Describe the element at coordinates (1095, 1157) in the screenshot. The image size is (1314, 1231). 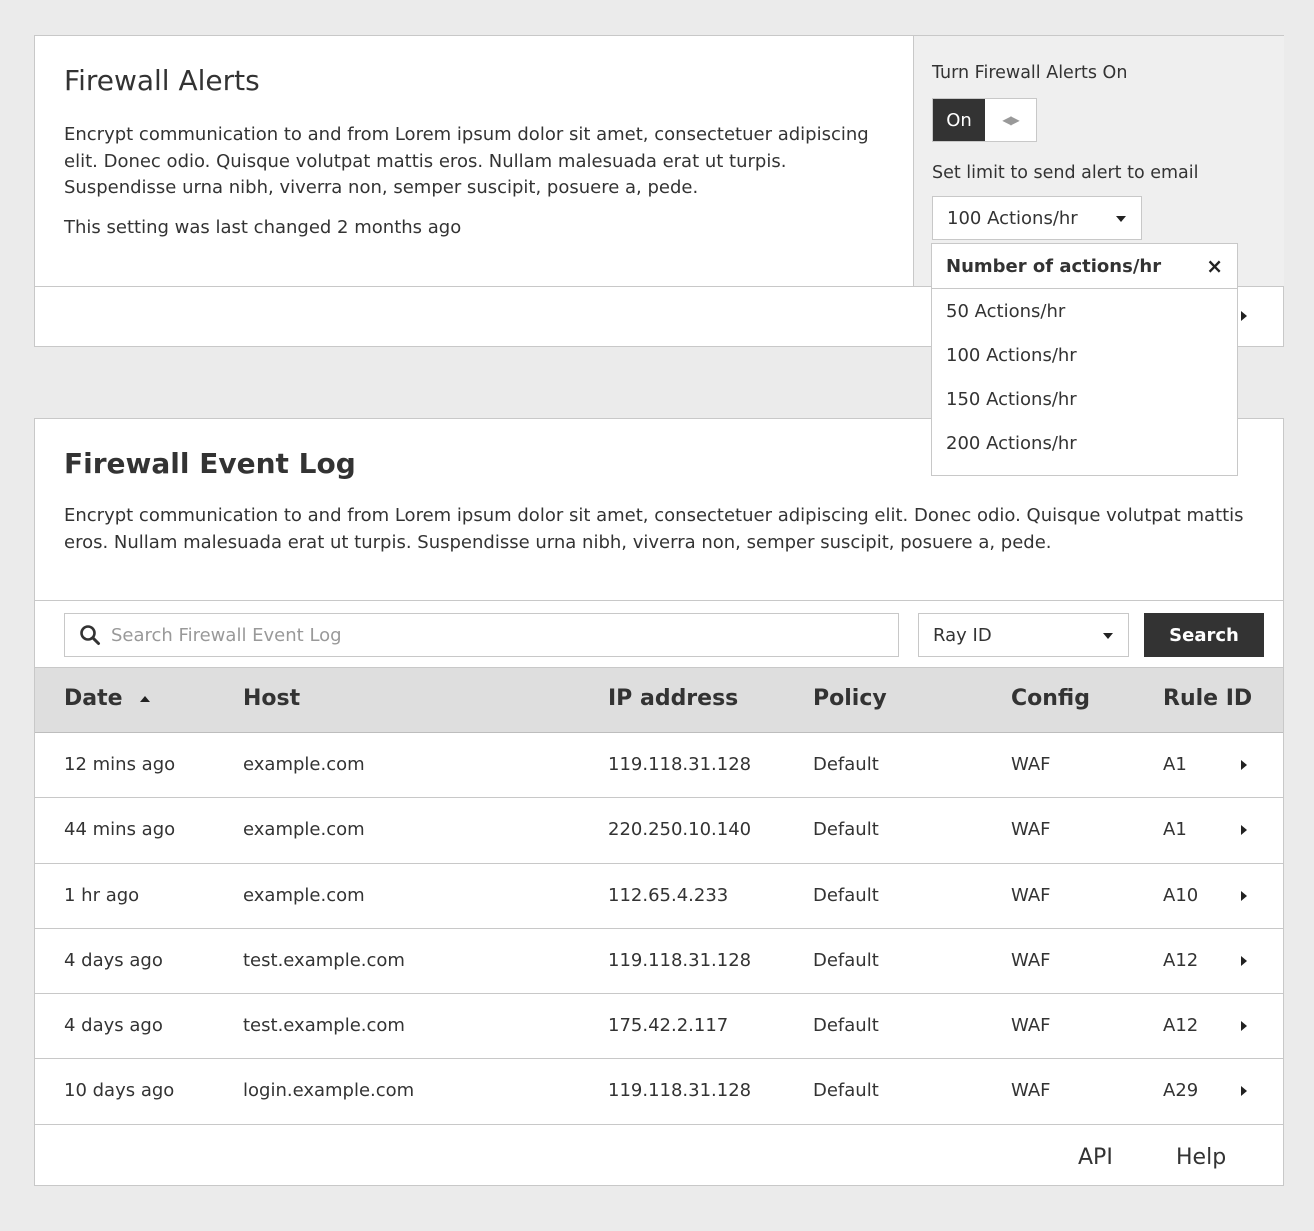
I see `api-link: API` at that location.